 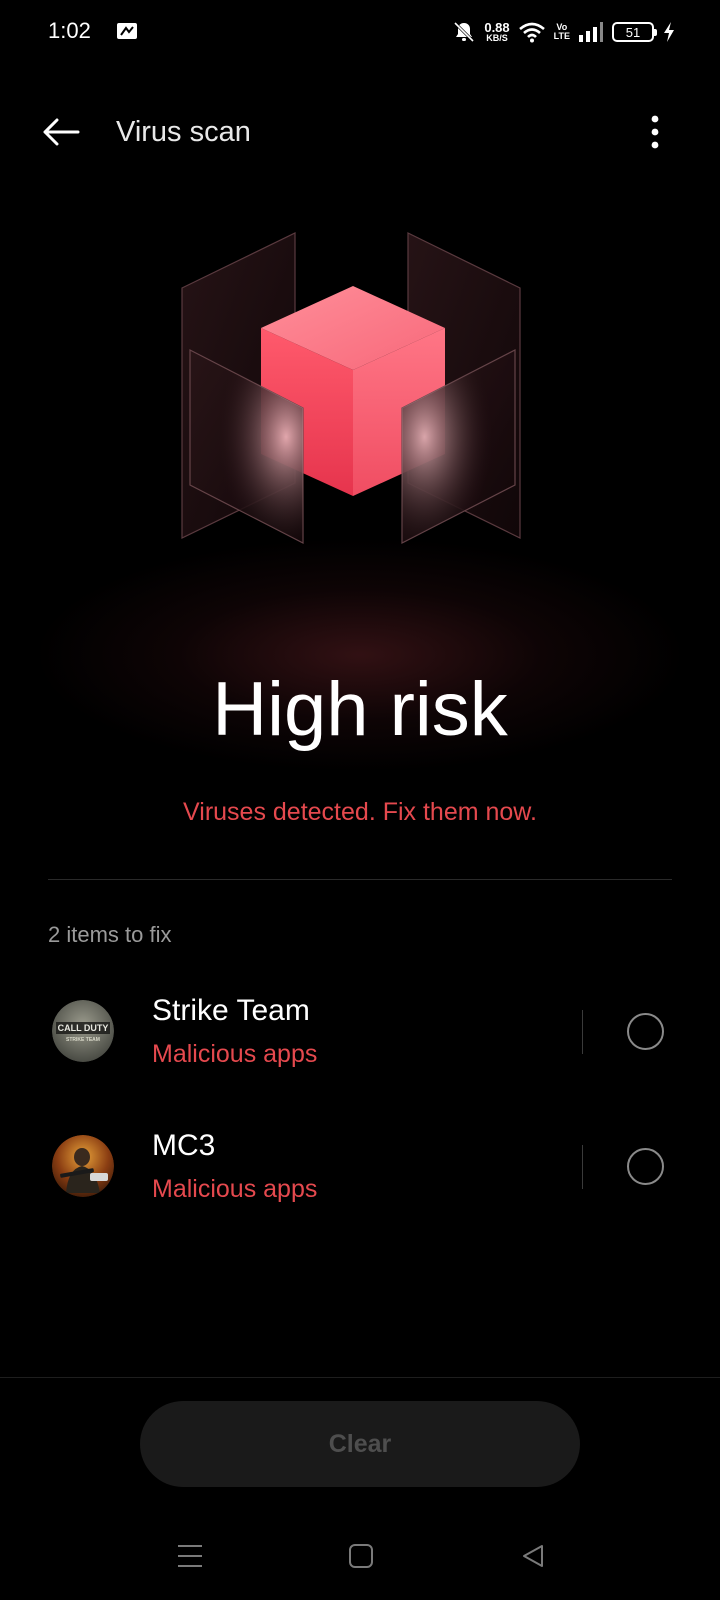 I want to click on app-name: MC3, so click(x=184, y=1145).